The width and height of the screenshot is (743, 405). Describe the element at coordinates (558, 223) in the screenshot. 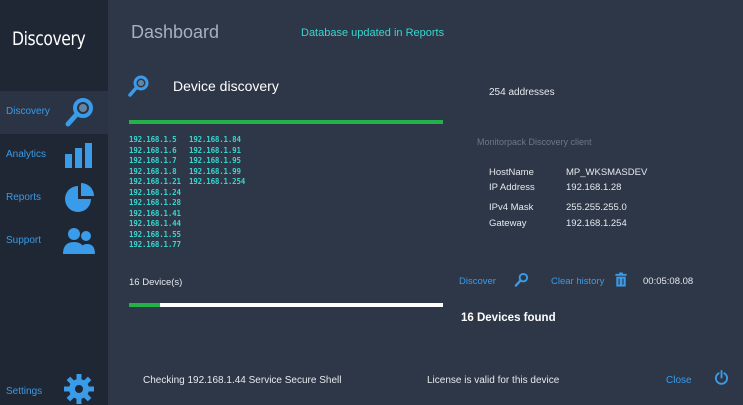

I see `info-row-gateway: Gateway 192.168.1.254` at that location.